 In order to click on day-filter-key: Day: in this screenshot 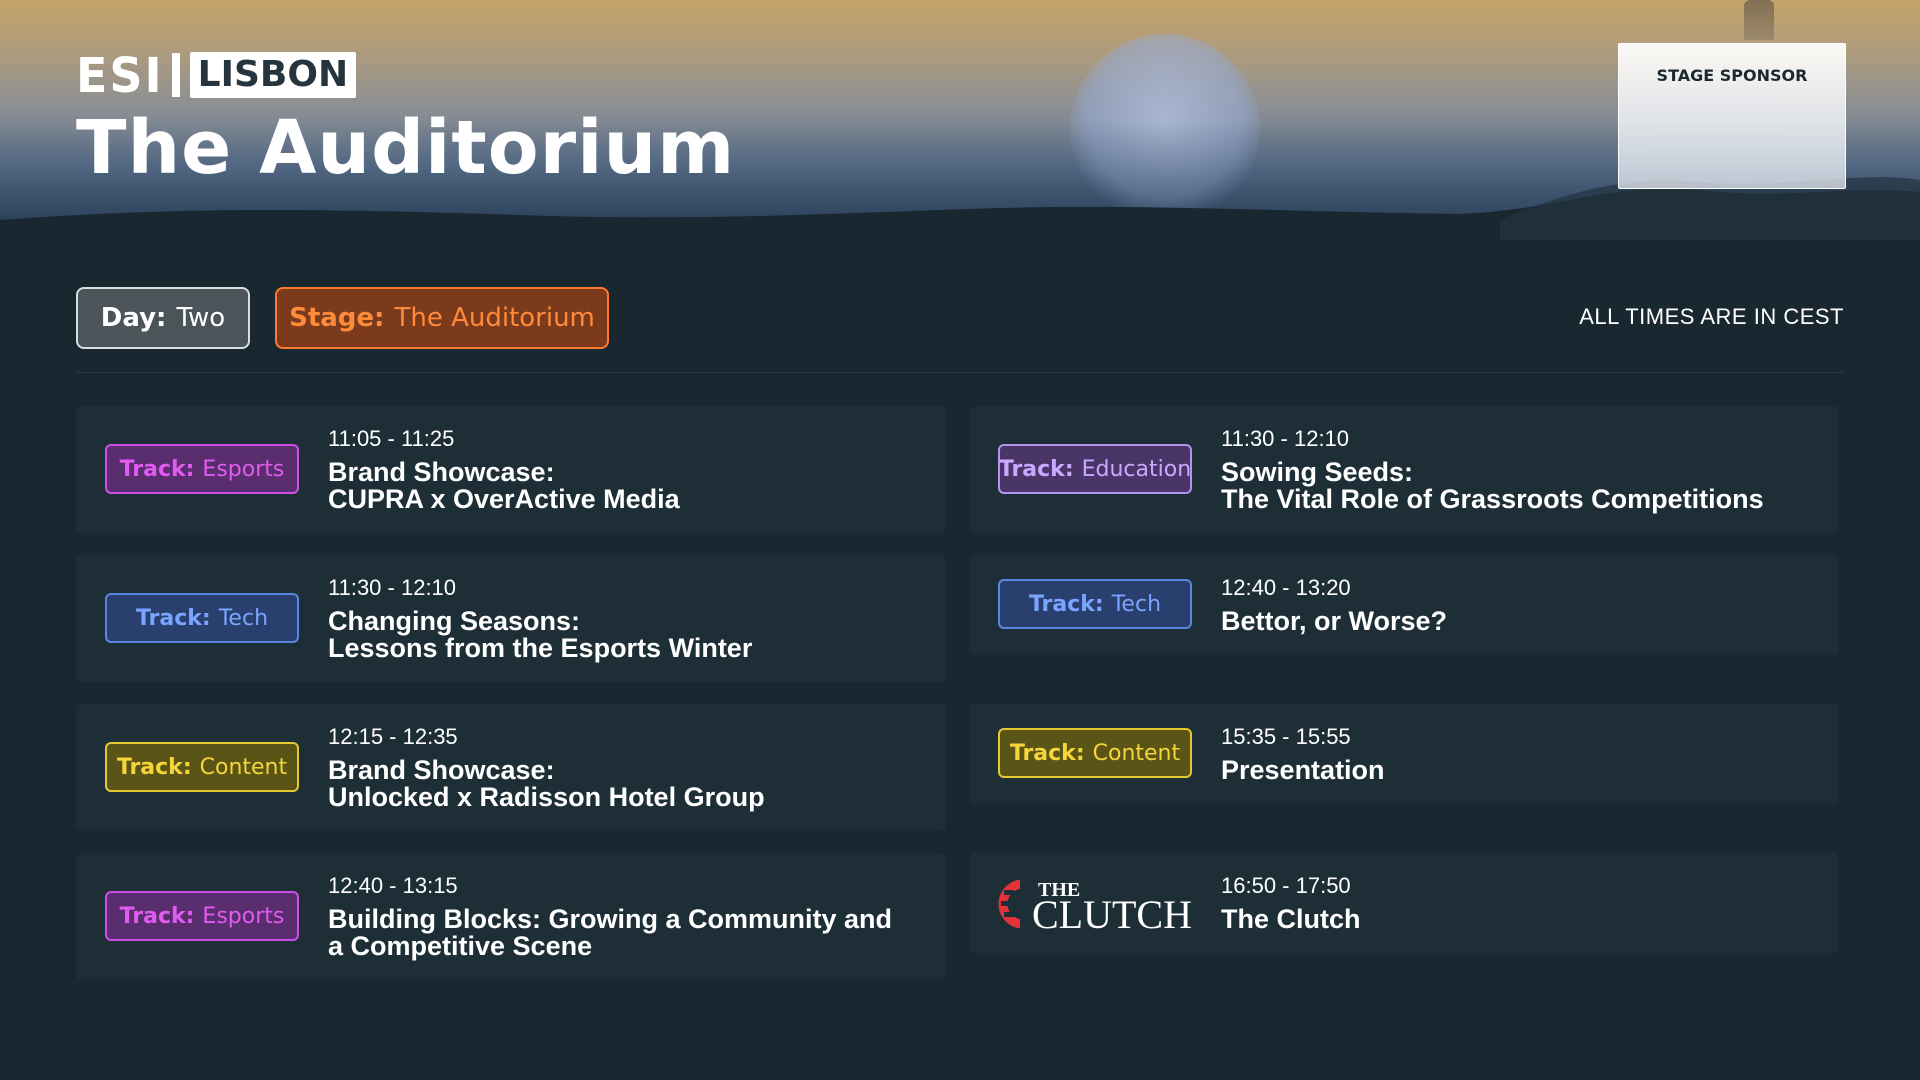, I will do `click(133, 318)`.